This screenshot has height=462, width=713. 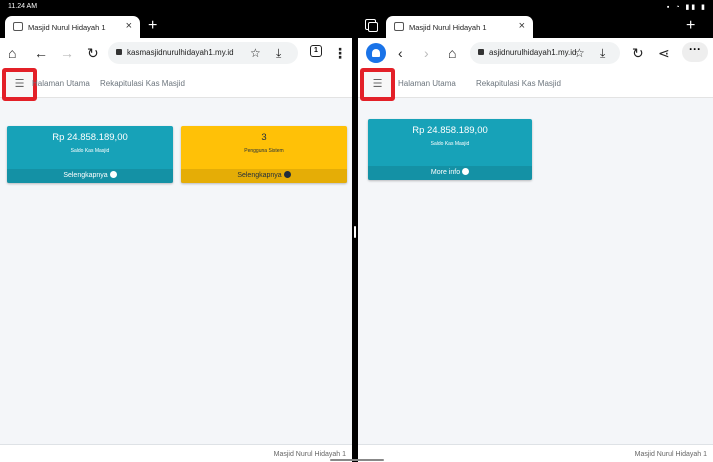 What do you see at coordinates (371, 25) in the screenshot?
I see `tab-switcher-icon` at bounding box center [371, 25].